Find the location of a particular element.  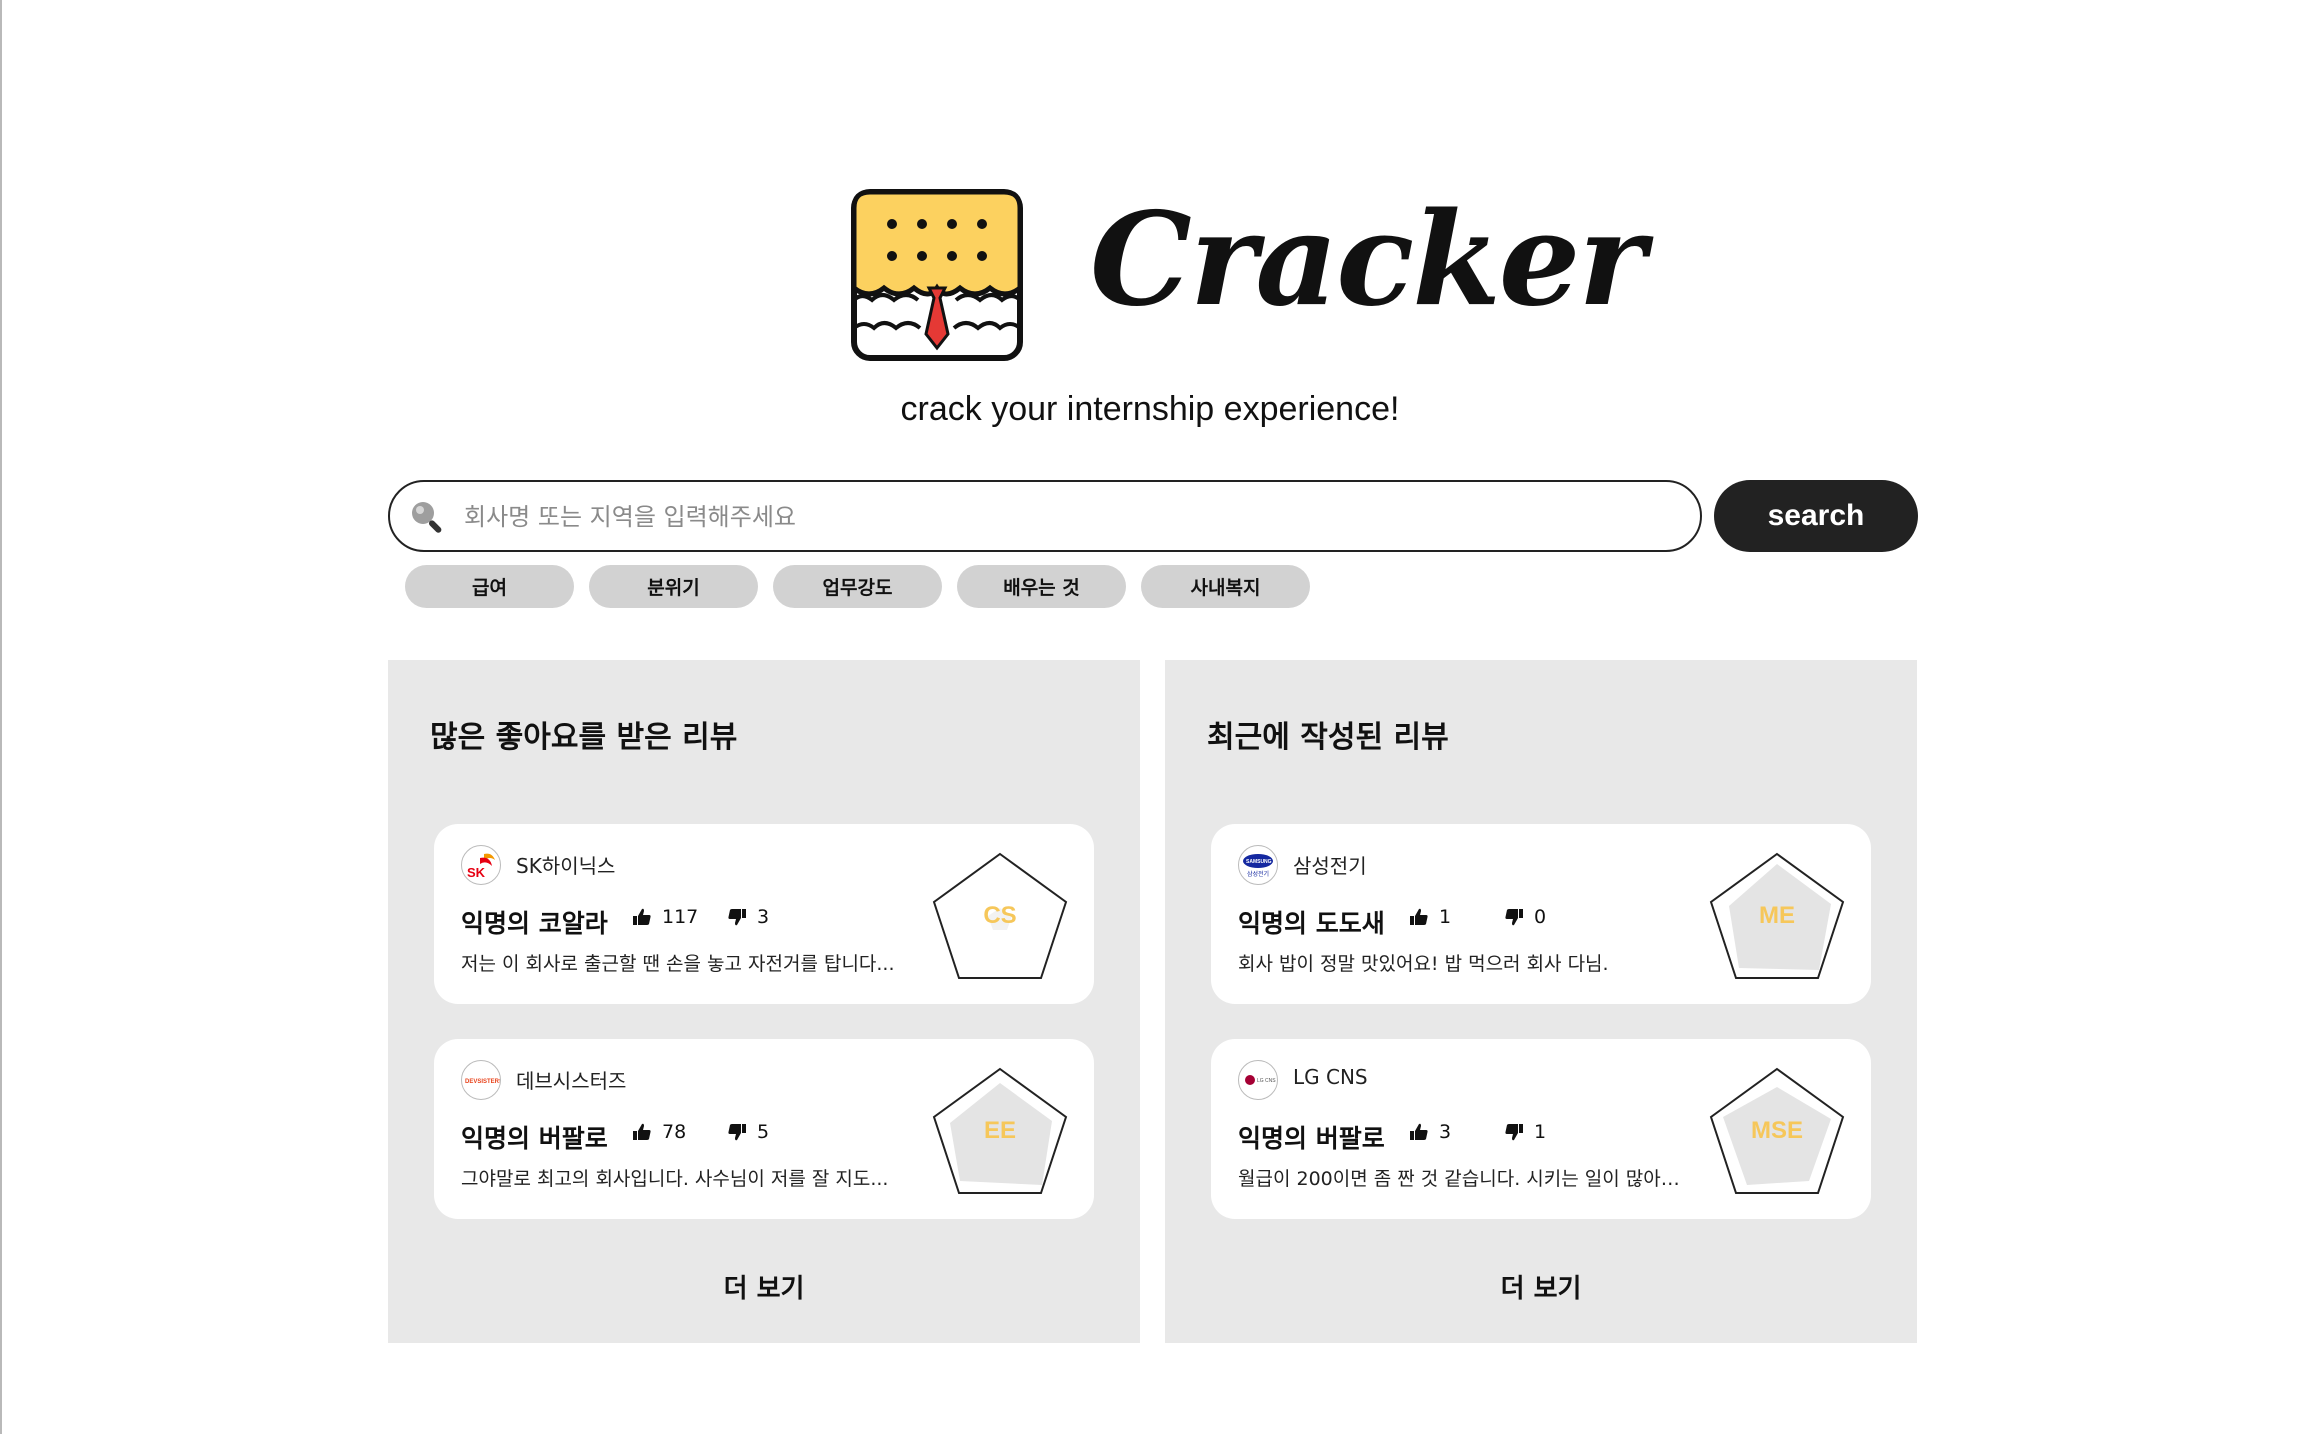

like-count-value: 78 is located at coordinates (674, 1132).